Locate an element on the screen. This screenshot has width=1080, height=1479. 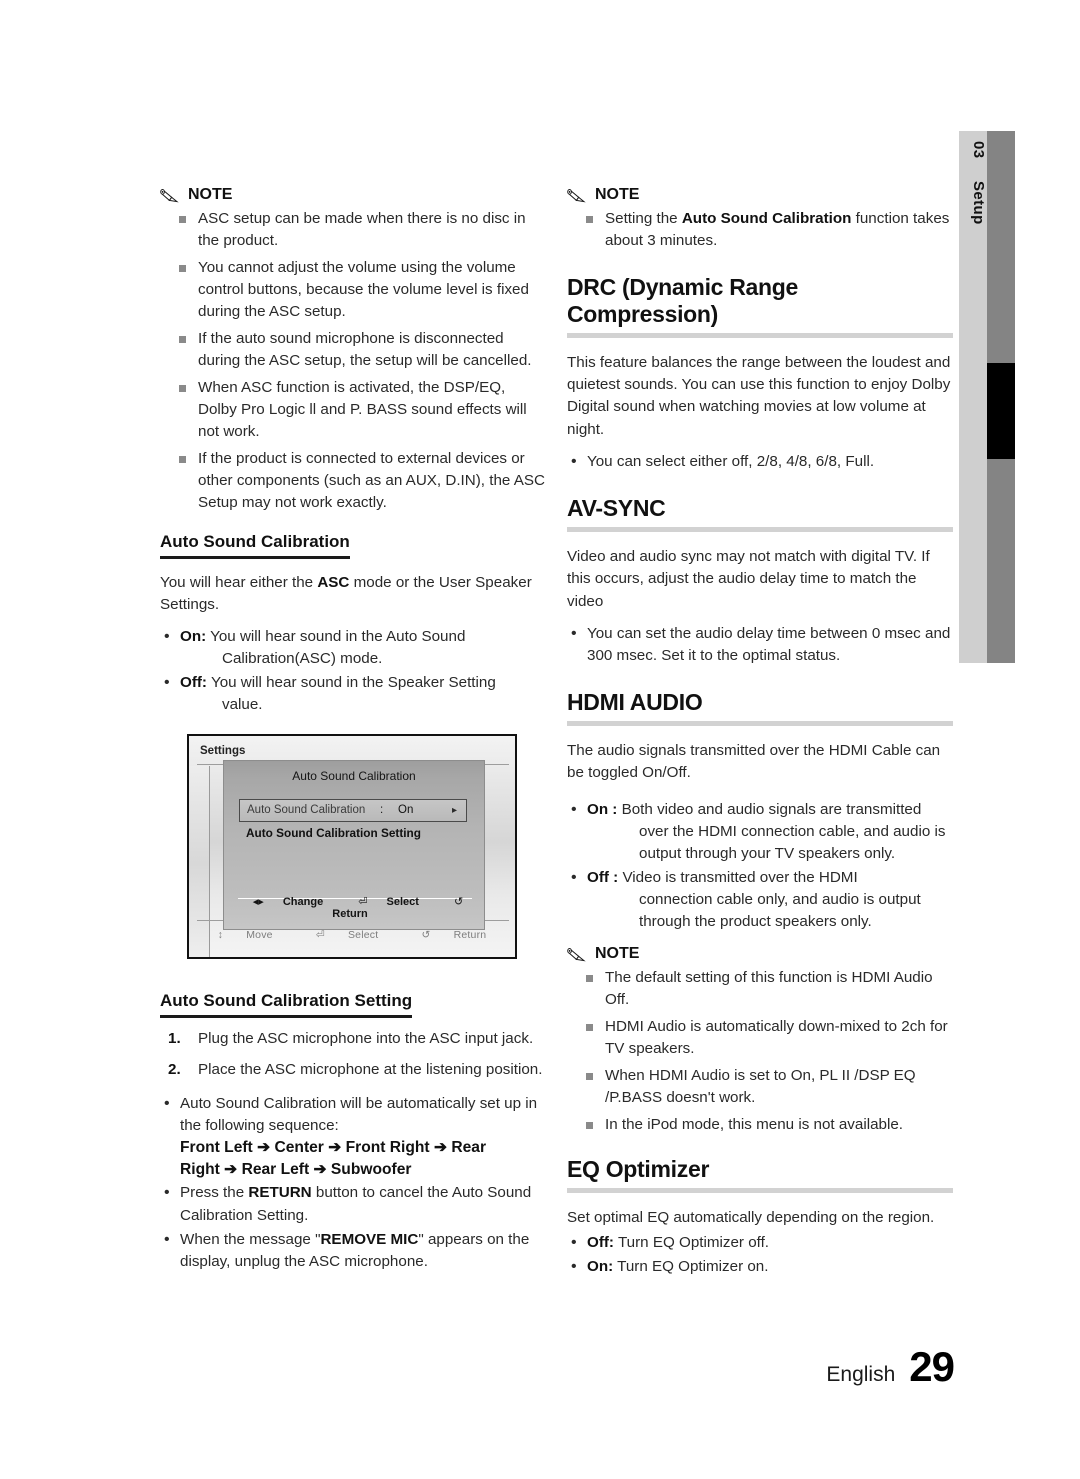
osd-row-value: On is located at coordinates (406, 810).